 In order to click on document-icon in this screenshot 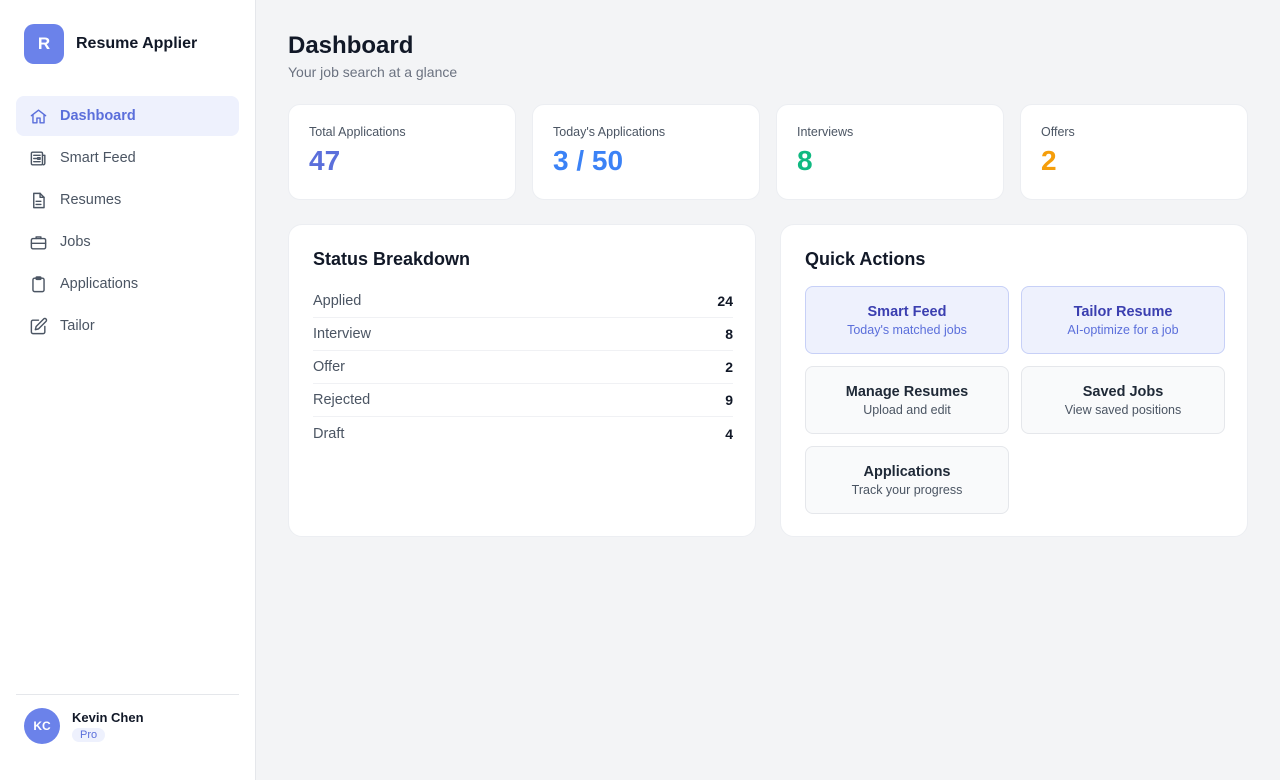, I will do `click(38, 200)`.